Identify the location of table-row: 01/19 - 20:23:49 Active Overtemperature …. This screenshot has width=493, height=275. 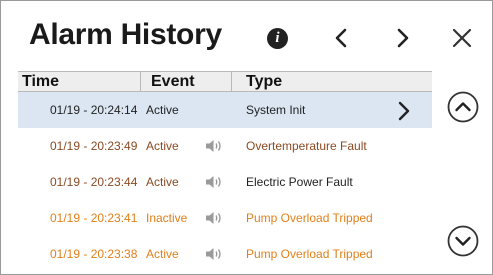
(225, 146).